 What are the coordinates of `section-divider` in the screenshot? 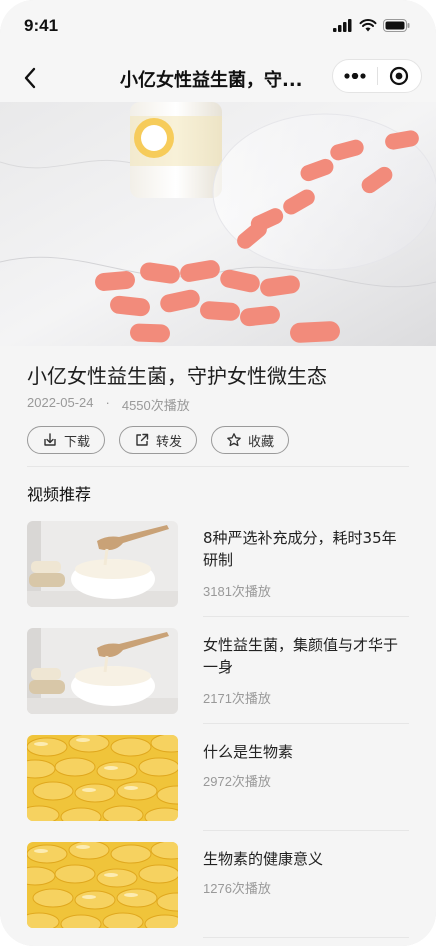 It's located at (218, 466).